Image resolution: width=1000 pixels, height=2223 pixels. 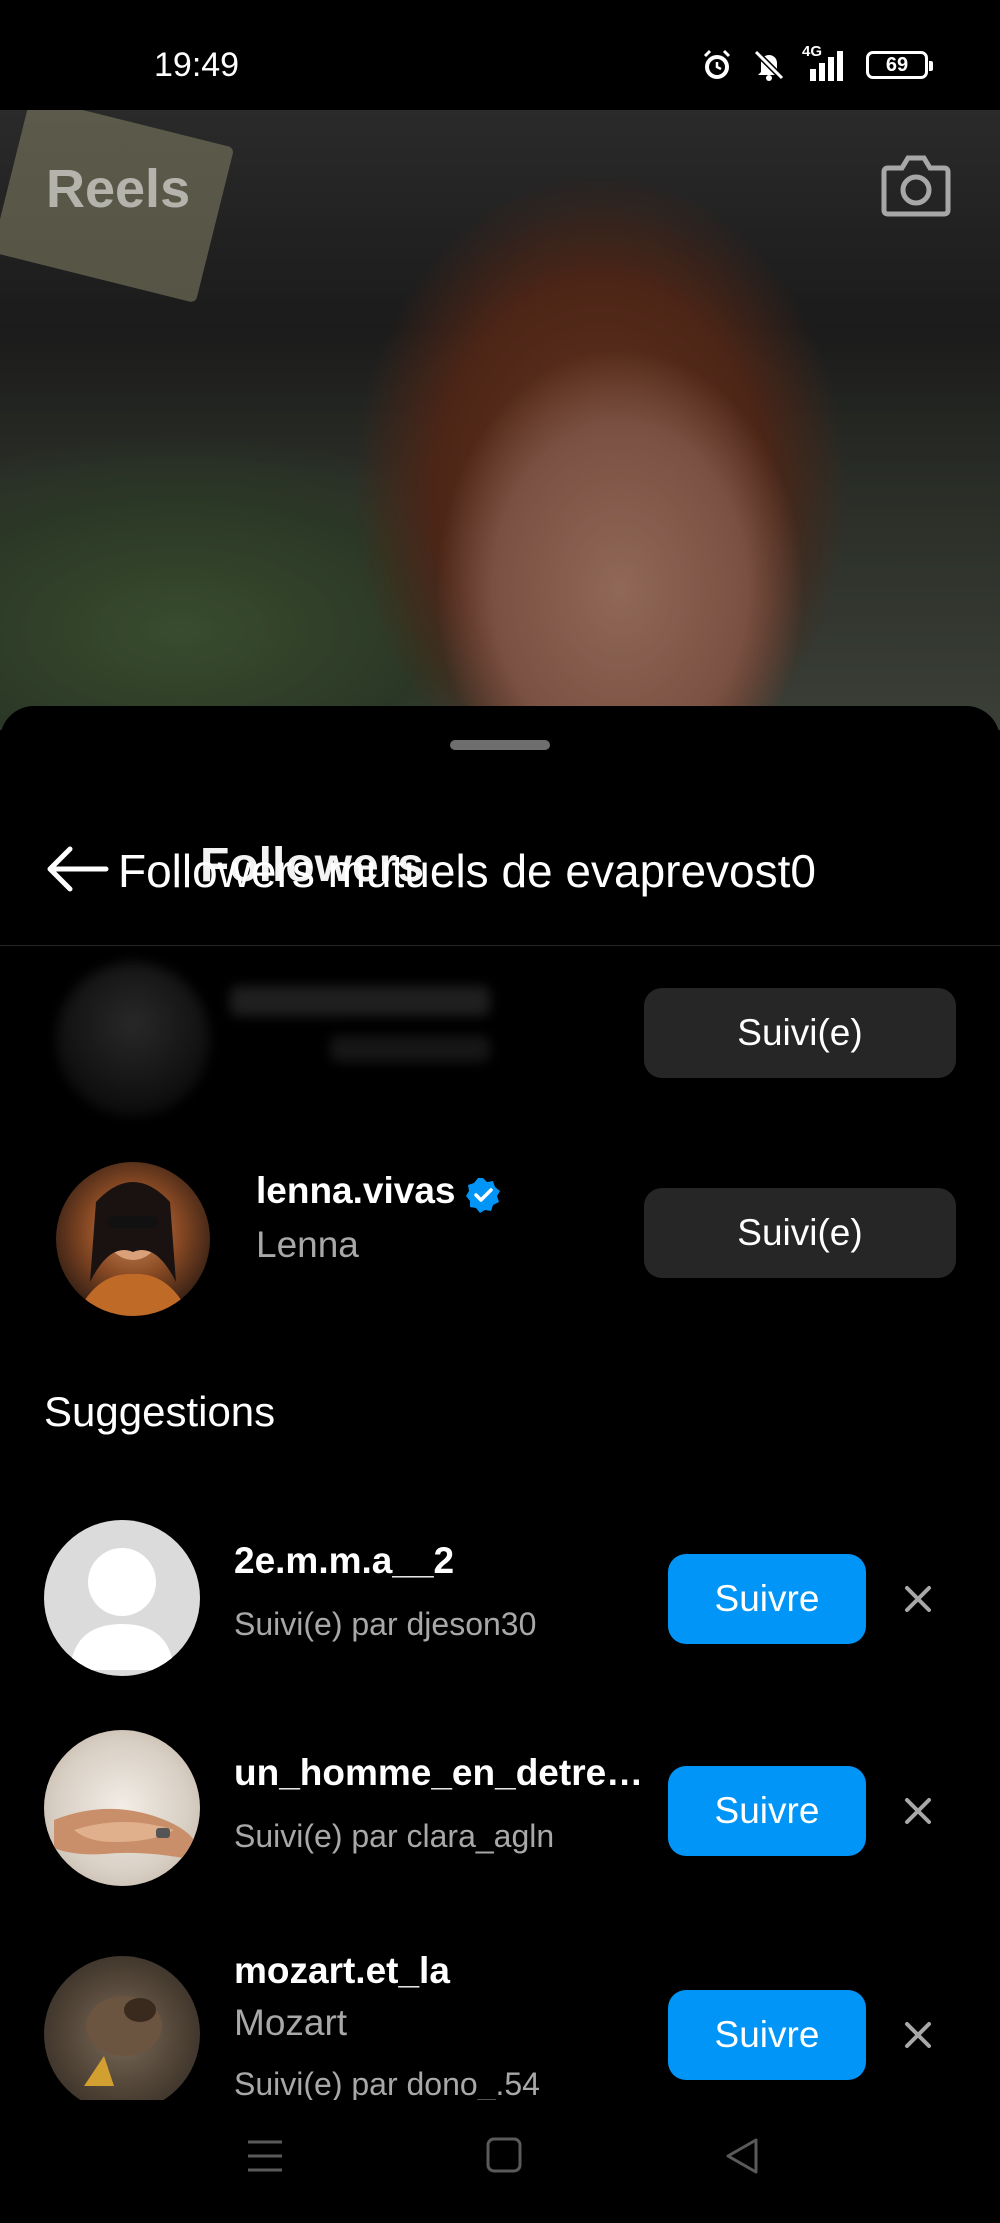 What do you see at coordinates (197, 65) in the screenshot?
I see `status-time: 19:49` at bounding box center [197, 65].